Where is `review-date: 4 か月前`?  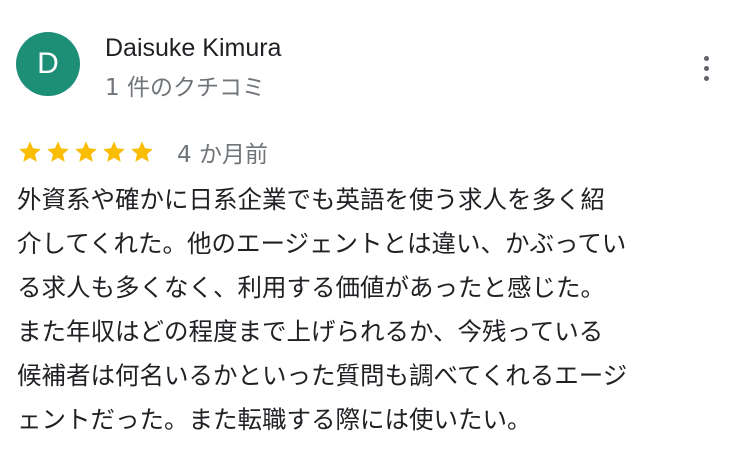
review-date: 4 か月前 is located at coordinates (222, 155).